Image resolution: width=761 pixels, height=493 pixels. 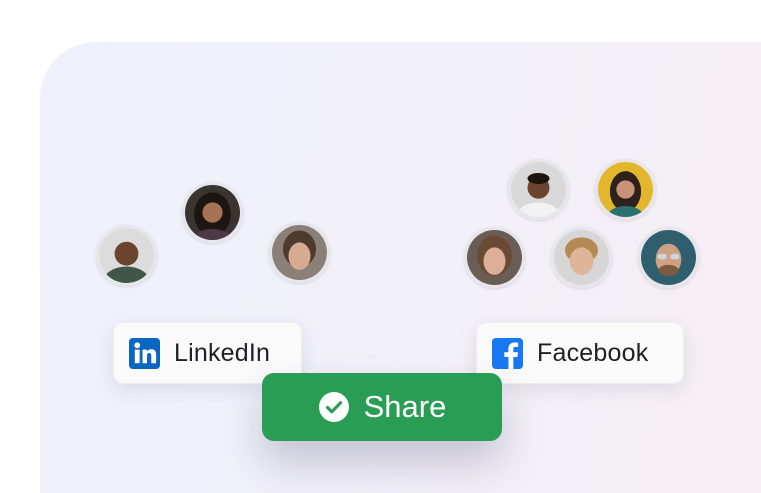 What do you see at coordinates (593, 352) in the screenshot?
I see `facebook-label: Facebook` at bounding box center [593, 352].